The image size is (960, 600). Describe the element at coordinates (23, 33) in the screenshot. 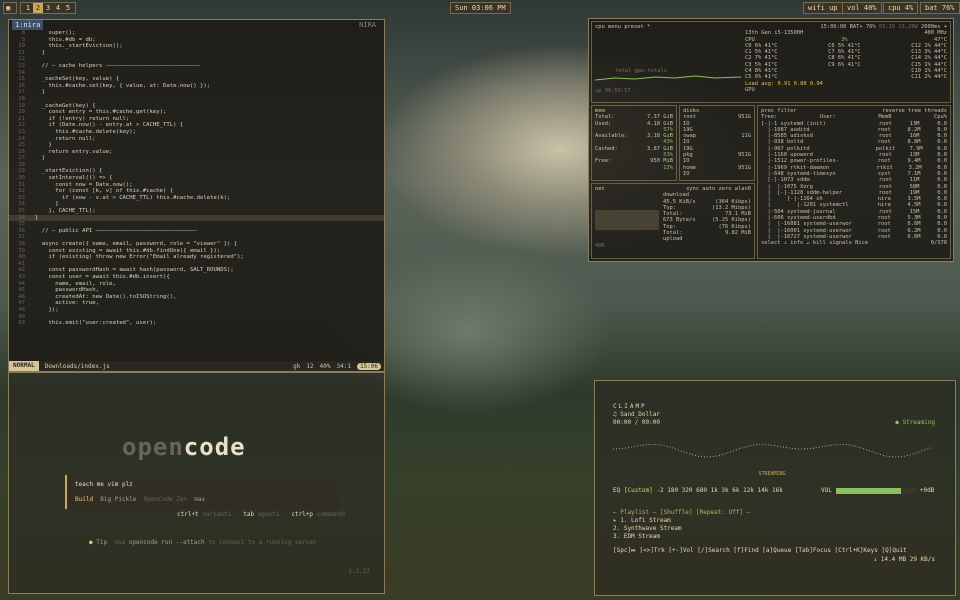

I see `line-number: 8` at that location.